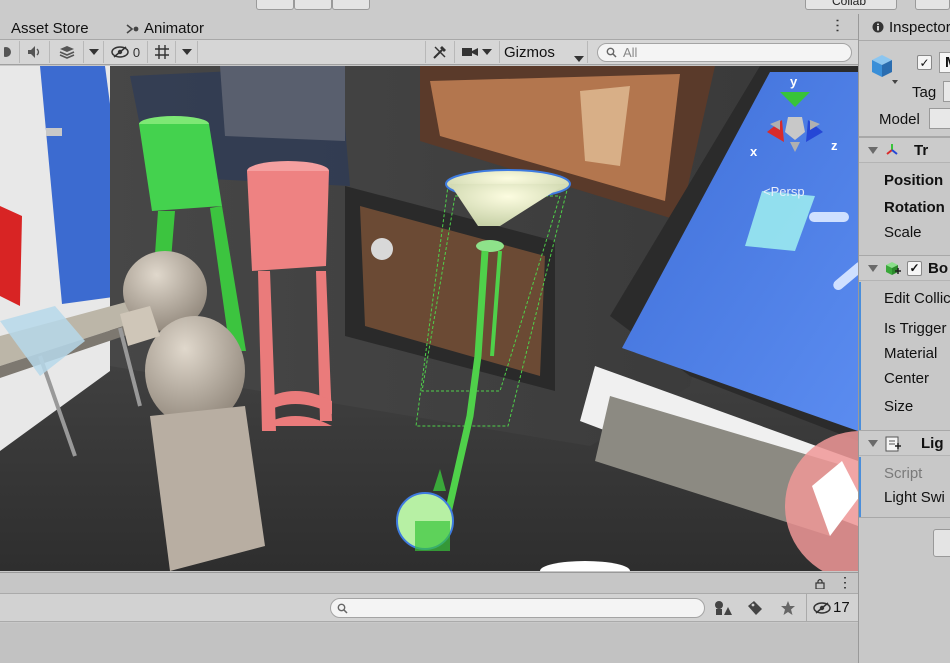 Image resolution: width=950 pixels, height=663 pixels. Describe the element at coordinates (517, 608) in the screenshot. I see `console-search-input` at that location.